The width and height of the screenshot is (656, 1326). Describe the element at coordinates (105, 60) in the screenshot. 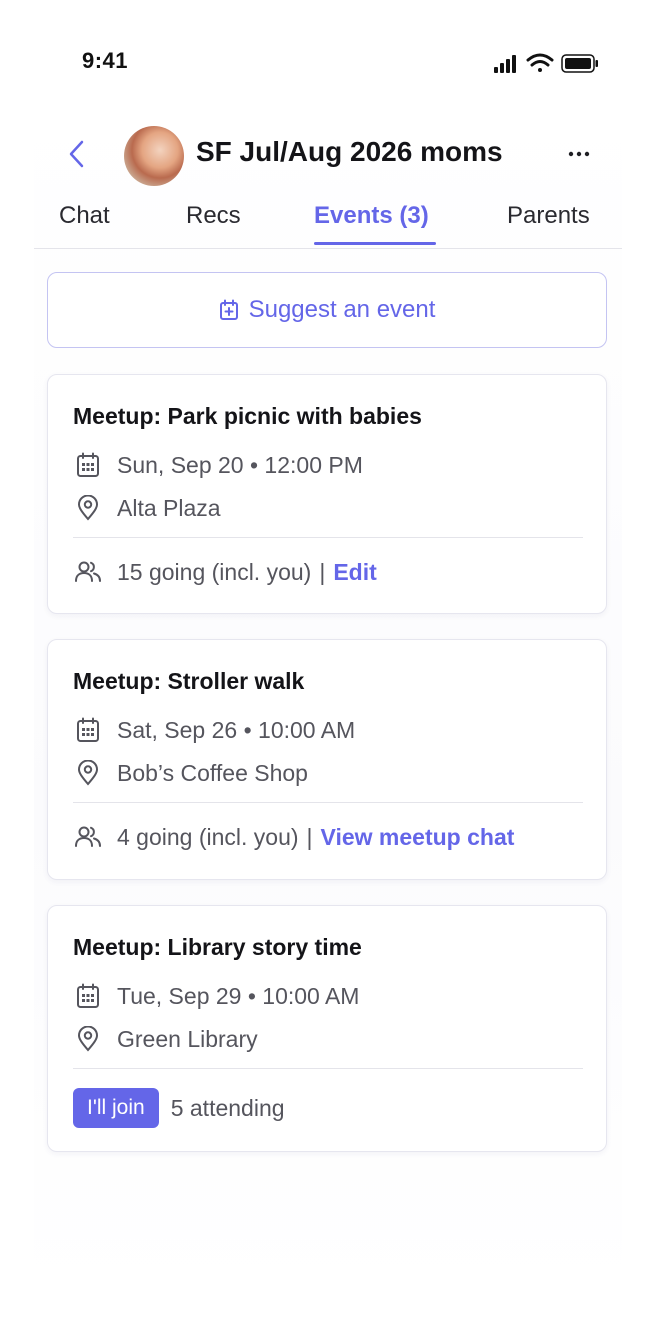

I see `status-time: 9:41` at that location.